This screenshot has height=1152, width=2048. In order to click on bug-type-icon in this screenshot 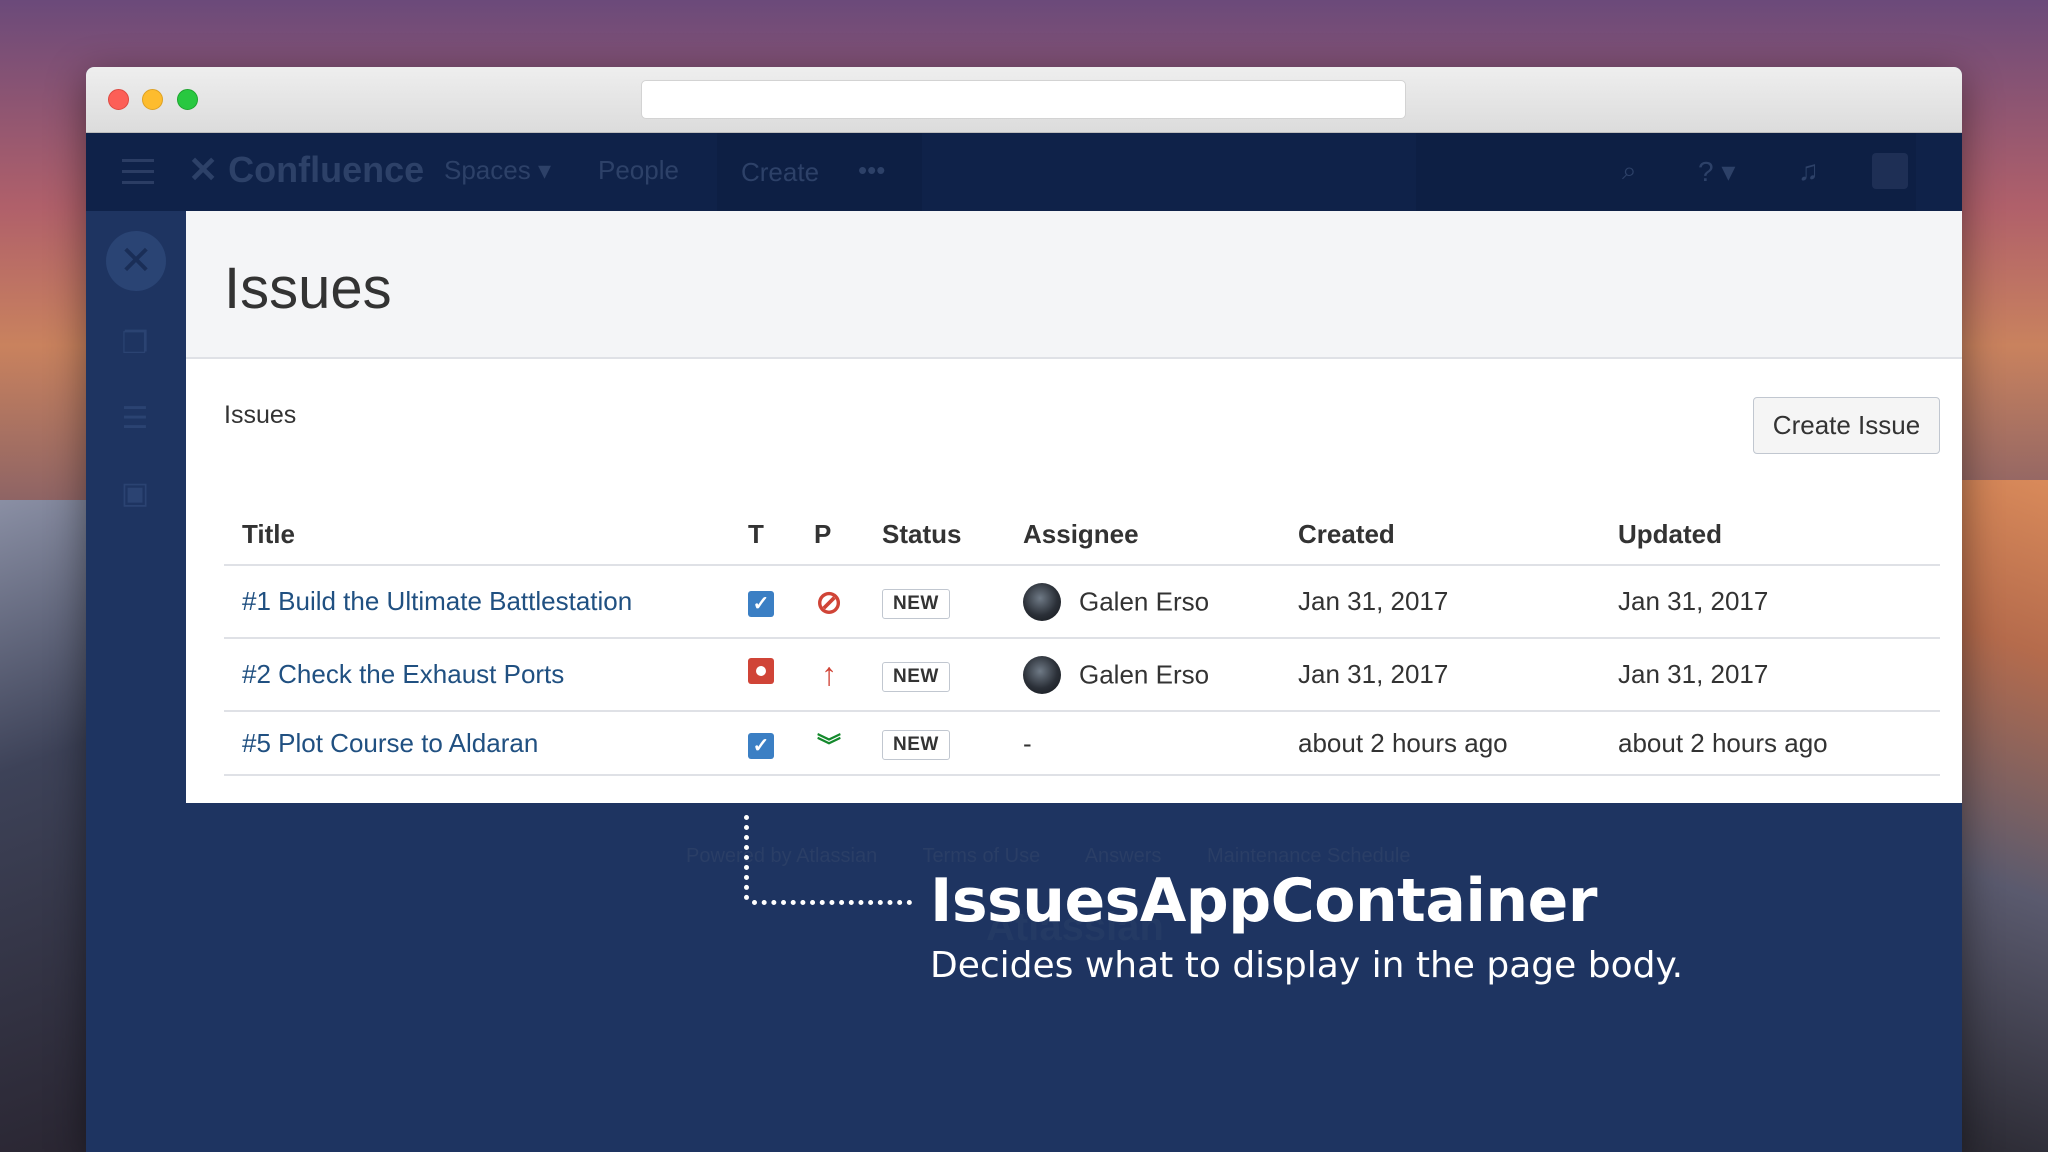, I will do `click(761, 671)`.